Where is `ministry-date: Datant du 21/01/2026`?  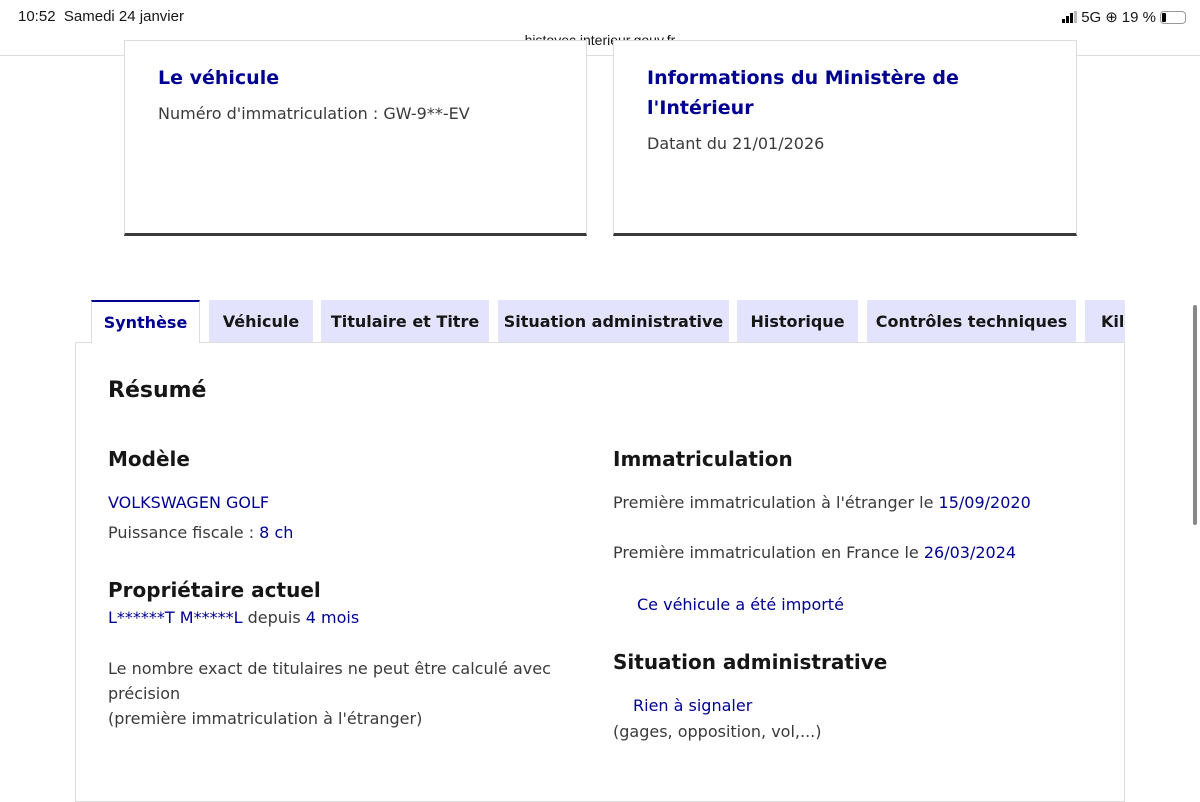
ministry-date: Datant du 21/01/2026 is located at coordinates (736, 143).